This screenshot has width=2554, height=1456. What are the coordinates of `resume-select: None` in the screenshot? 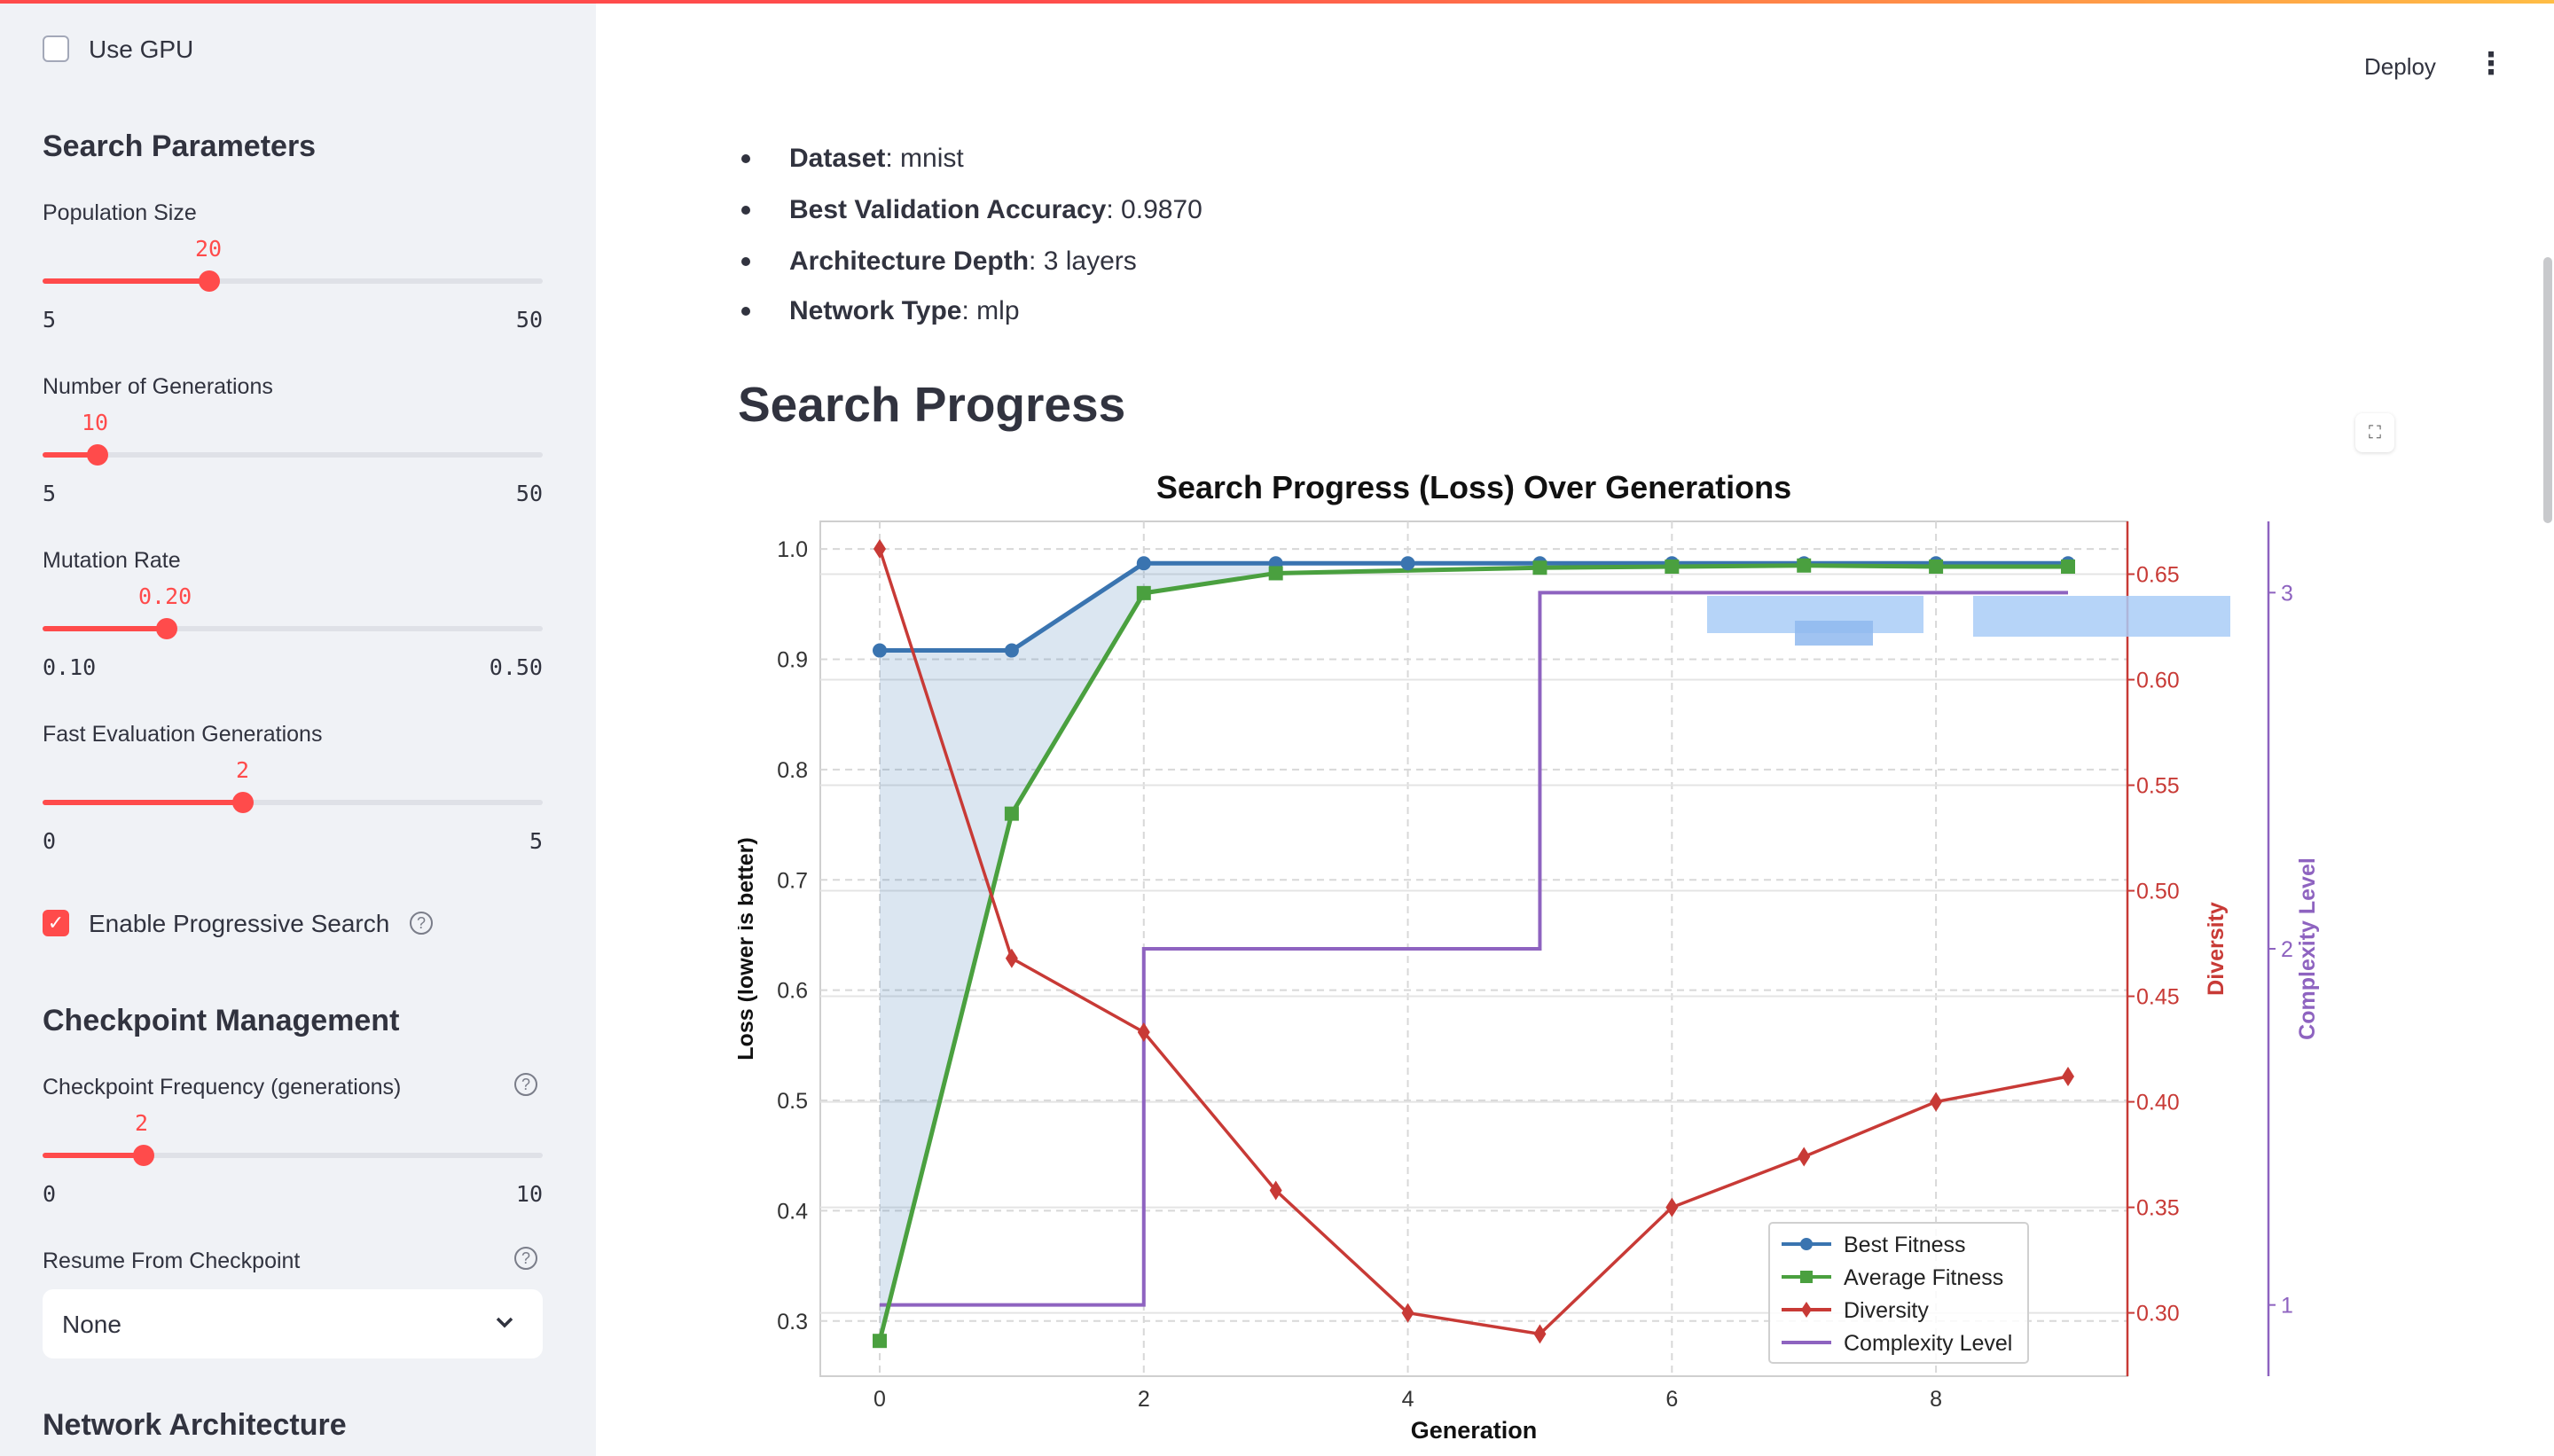 It's located at (293, 1323).